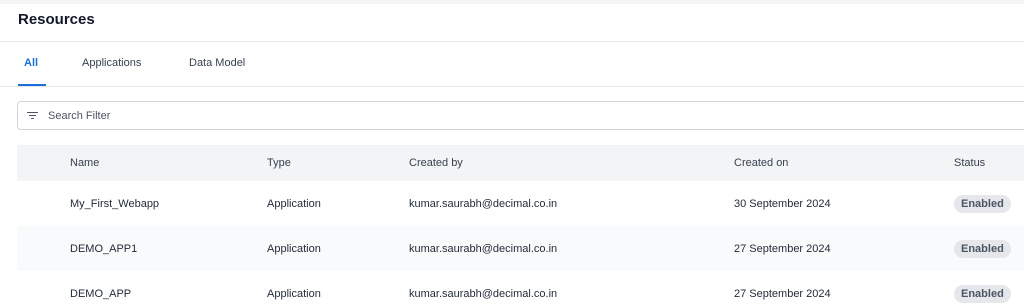 The height and width of the screenshot is (306, 1024). I want to click on tab-data-model: Data Model, so click(217, 63).